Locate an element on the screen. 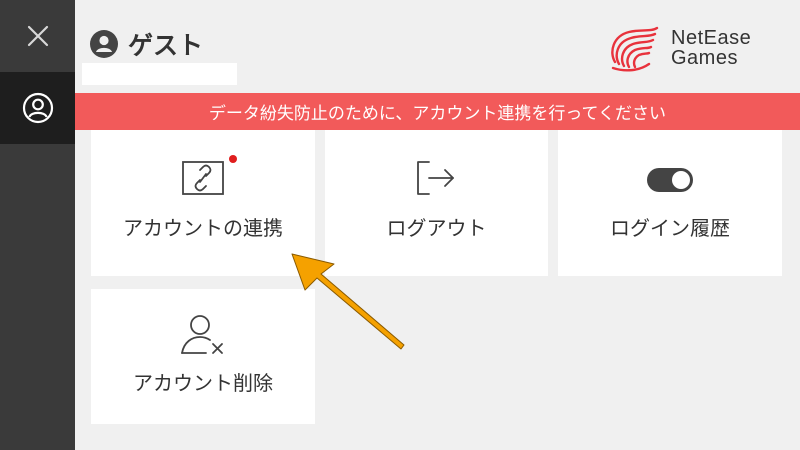  delete-account-card: アカウント削除 is located at coordinates (203, 356).